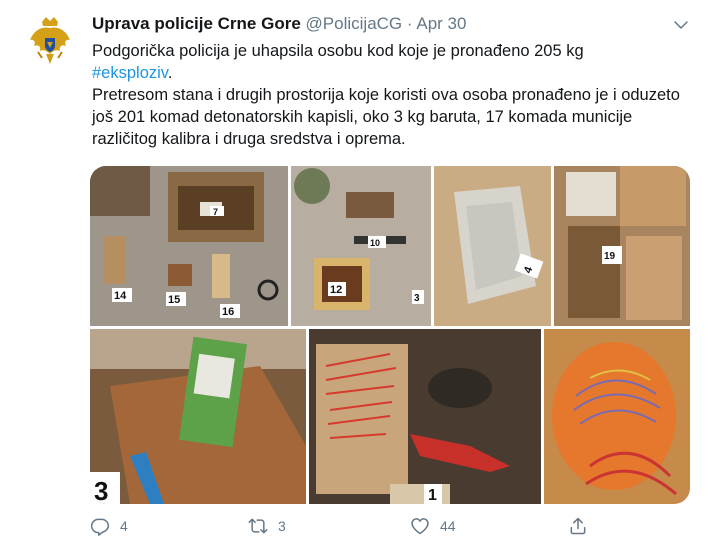  What do you see at coordinates (196, 23) in the screenshot?
I see `author-name: Uprava policije Crne Gore` at bounding box center [196, 23].